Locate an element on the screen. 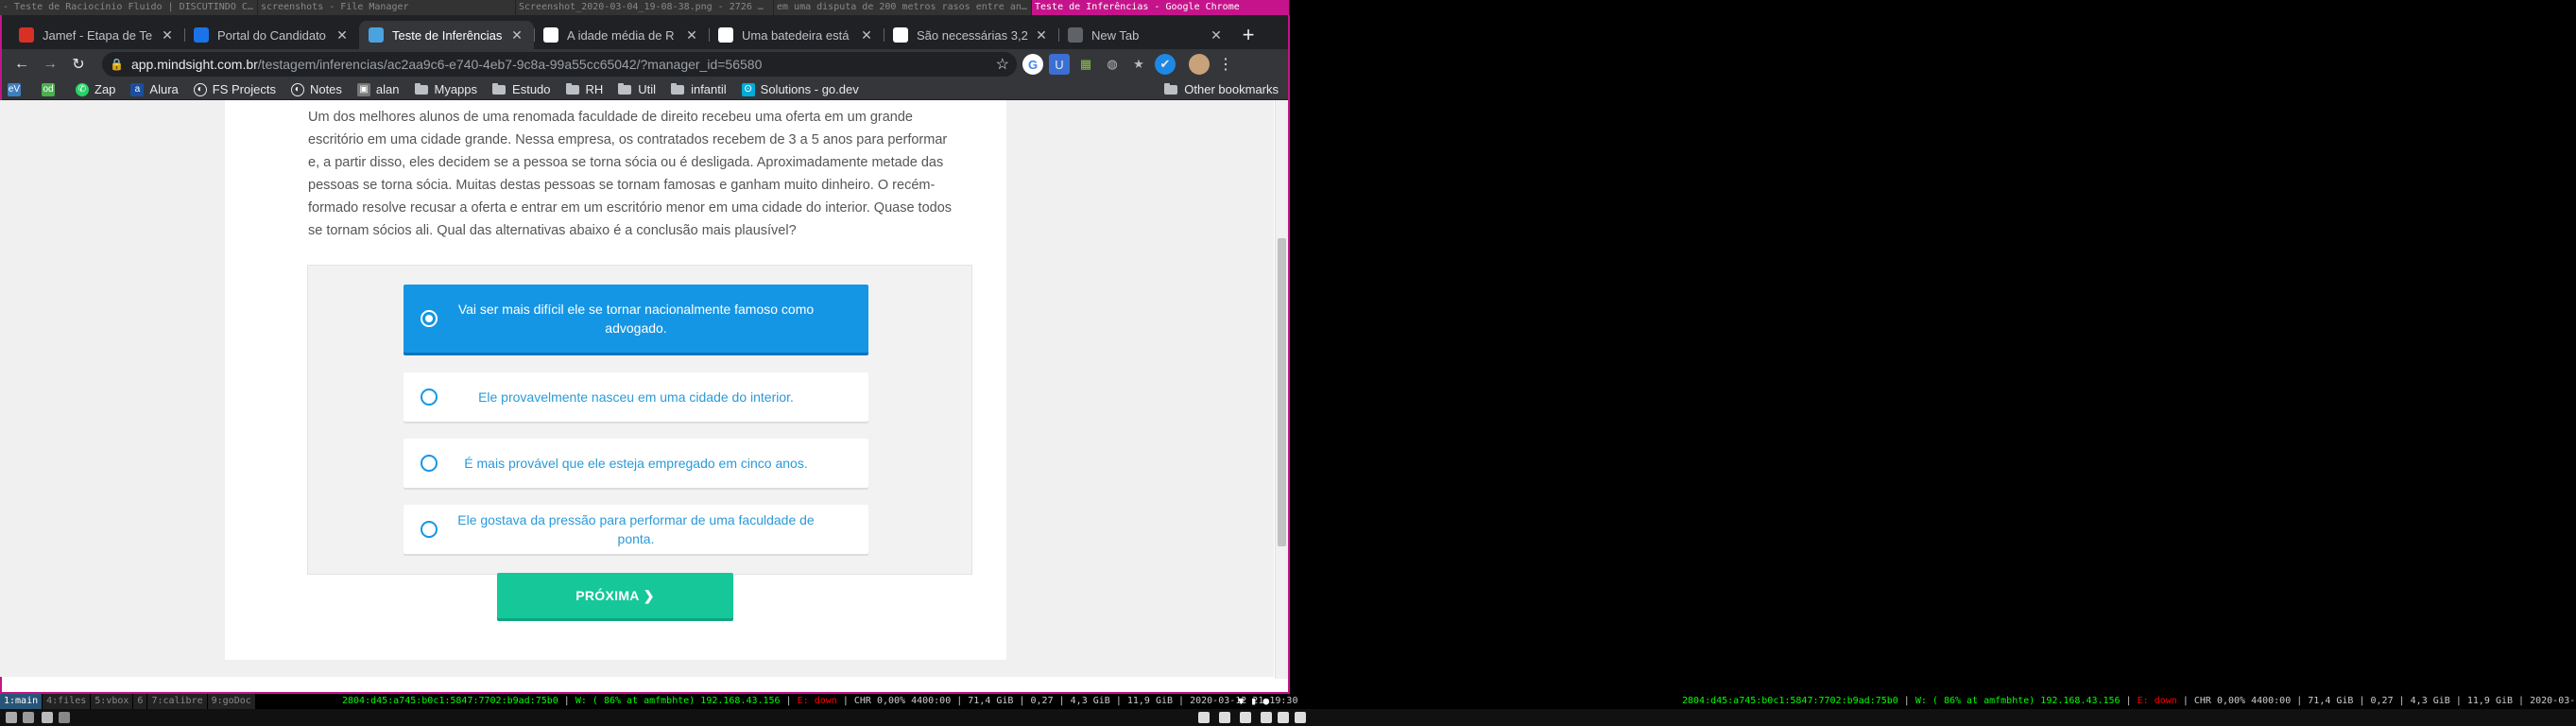 This screenshot has height=726, width=2576. bookmark-item: a Alura is located at coordinates (154, 89).